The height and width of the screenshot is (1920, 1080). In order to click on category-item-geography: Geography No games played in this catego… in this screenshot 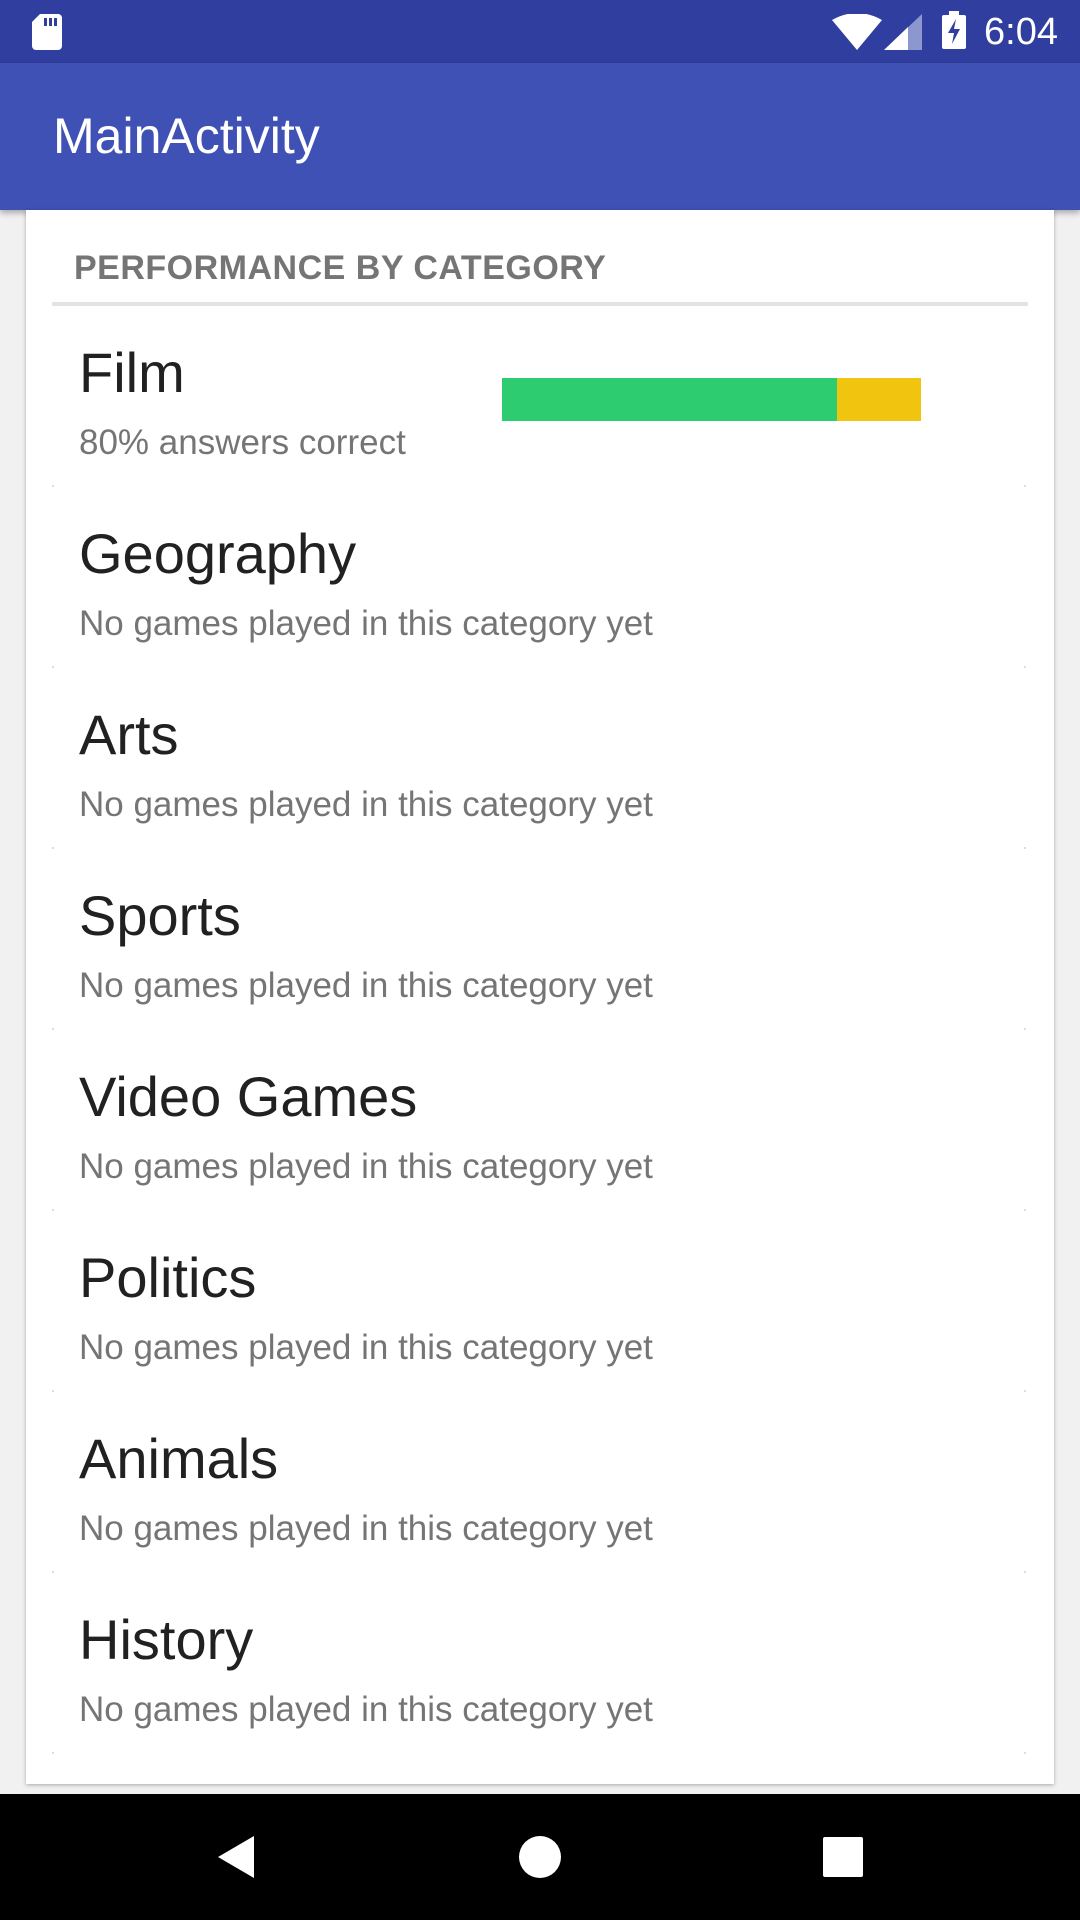, I will do `click(540, 577)`.